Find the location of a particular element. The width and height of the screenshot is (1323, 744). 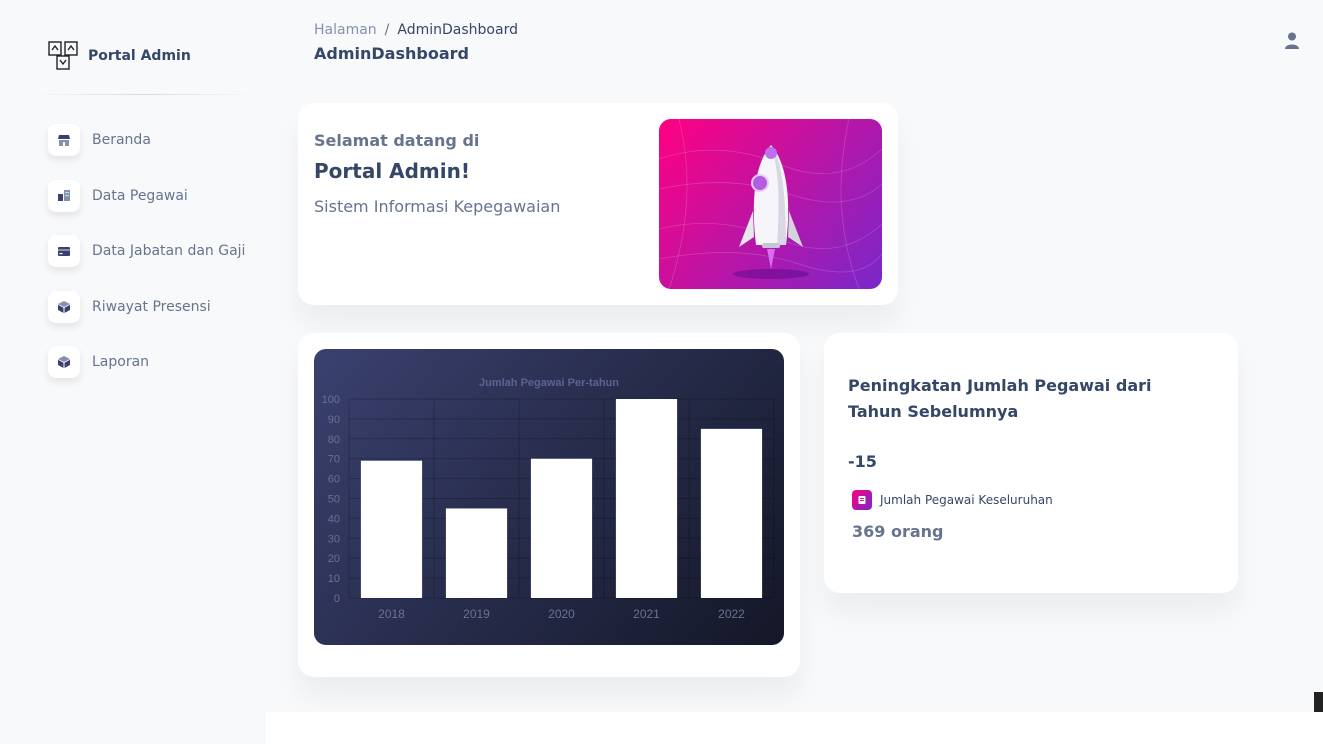

stats-value: -15 is located at coordinates (862, 461).